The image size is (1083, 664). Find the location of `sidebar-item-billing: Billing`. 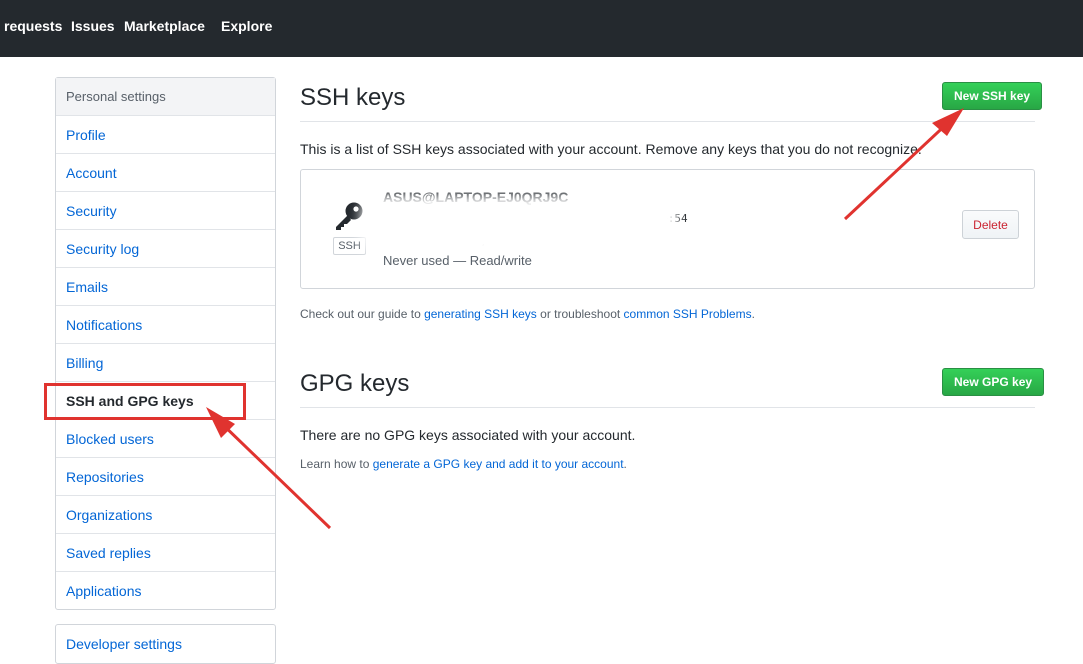

sidebar-item-billing: Billing is located at coordinates (165, 363).